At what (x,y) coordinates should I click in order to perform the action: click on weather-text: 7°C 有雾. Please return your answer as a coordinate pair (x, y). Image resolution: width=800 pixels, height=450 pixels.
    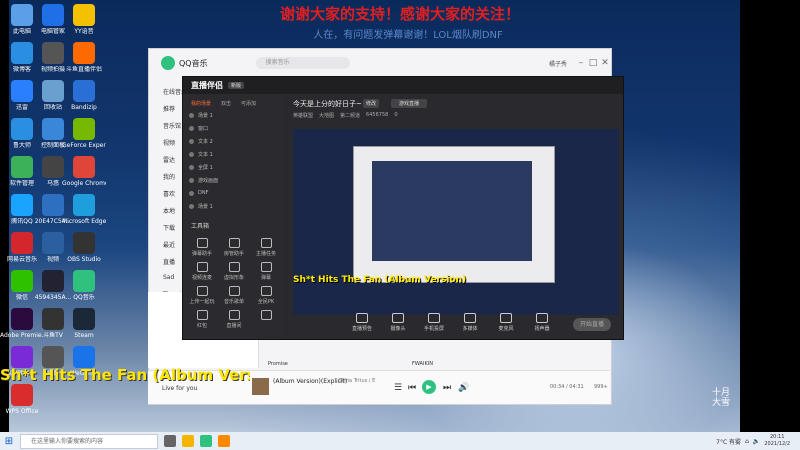
    Looking at the image, I should click on (728, 441).